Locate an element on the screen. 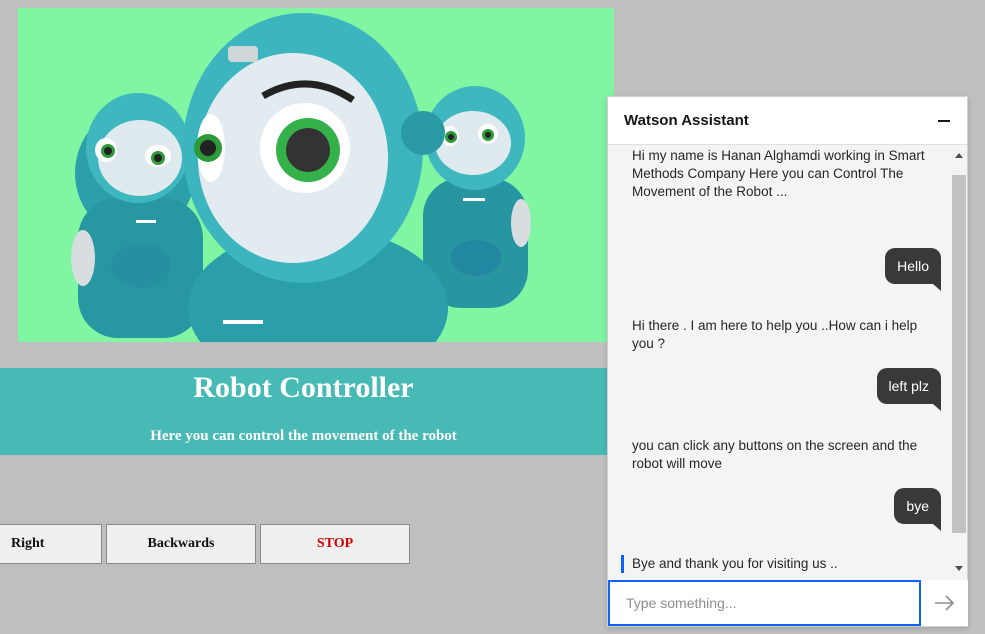  chat-input-container is located at coordinates (764, 603).